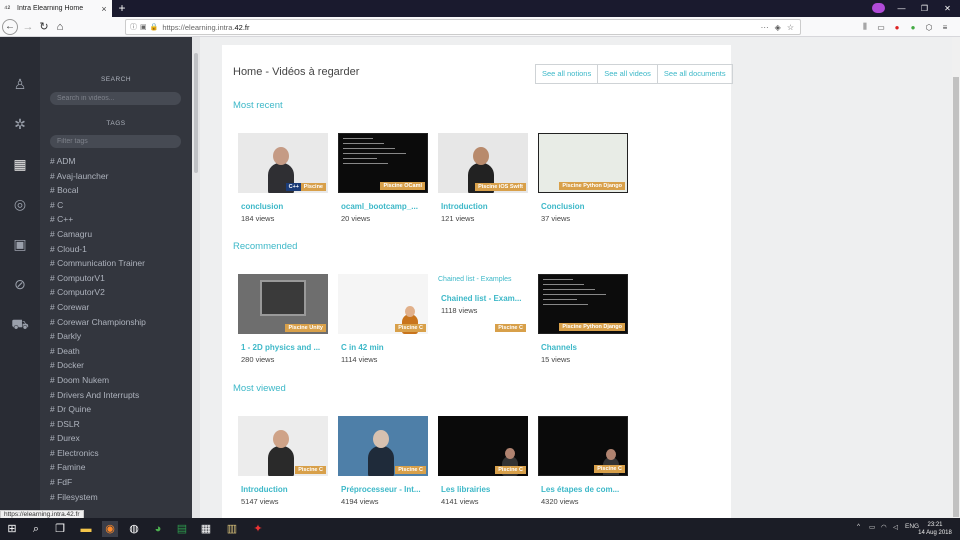 The image size is (960, 540). I want to click on tag-item: # ComputorV1, so click(98, 278).